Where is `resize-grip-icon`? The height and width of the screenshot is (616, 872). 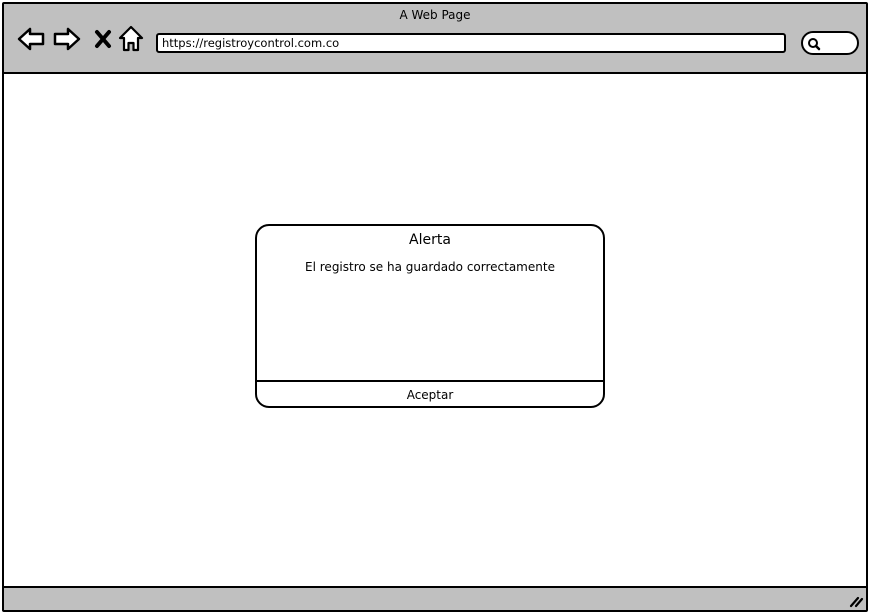 resize-grip-icon is located at coordinates (856, 600).